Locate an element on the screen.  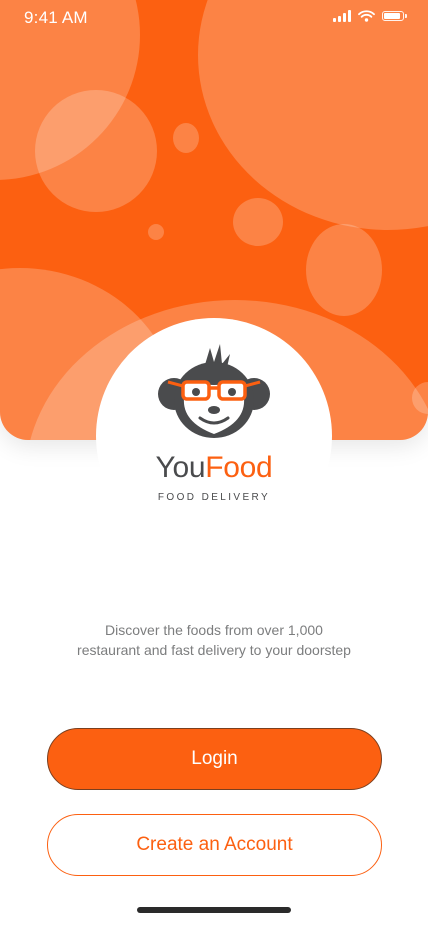
status-icons is located at coordinates (370, 16).